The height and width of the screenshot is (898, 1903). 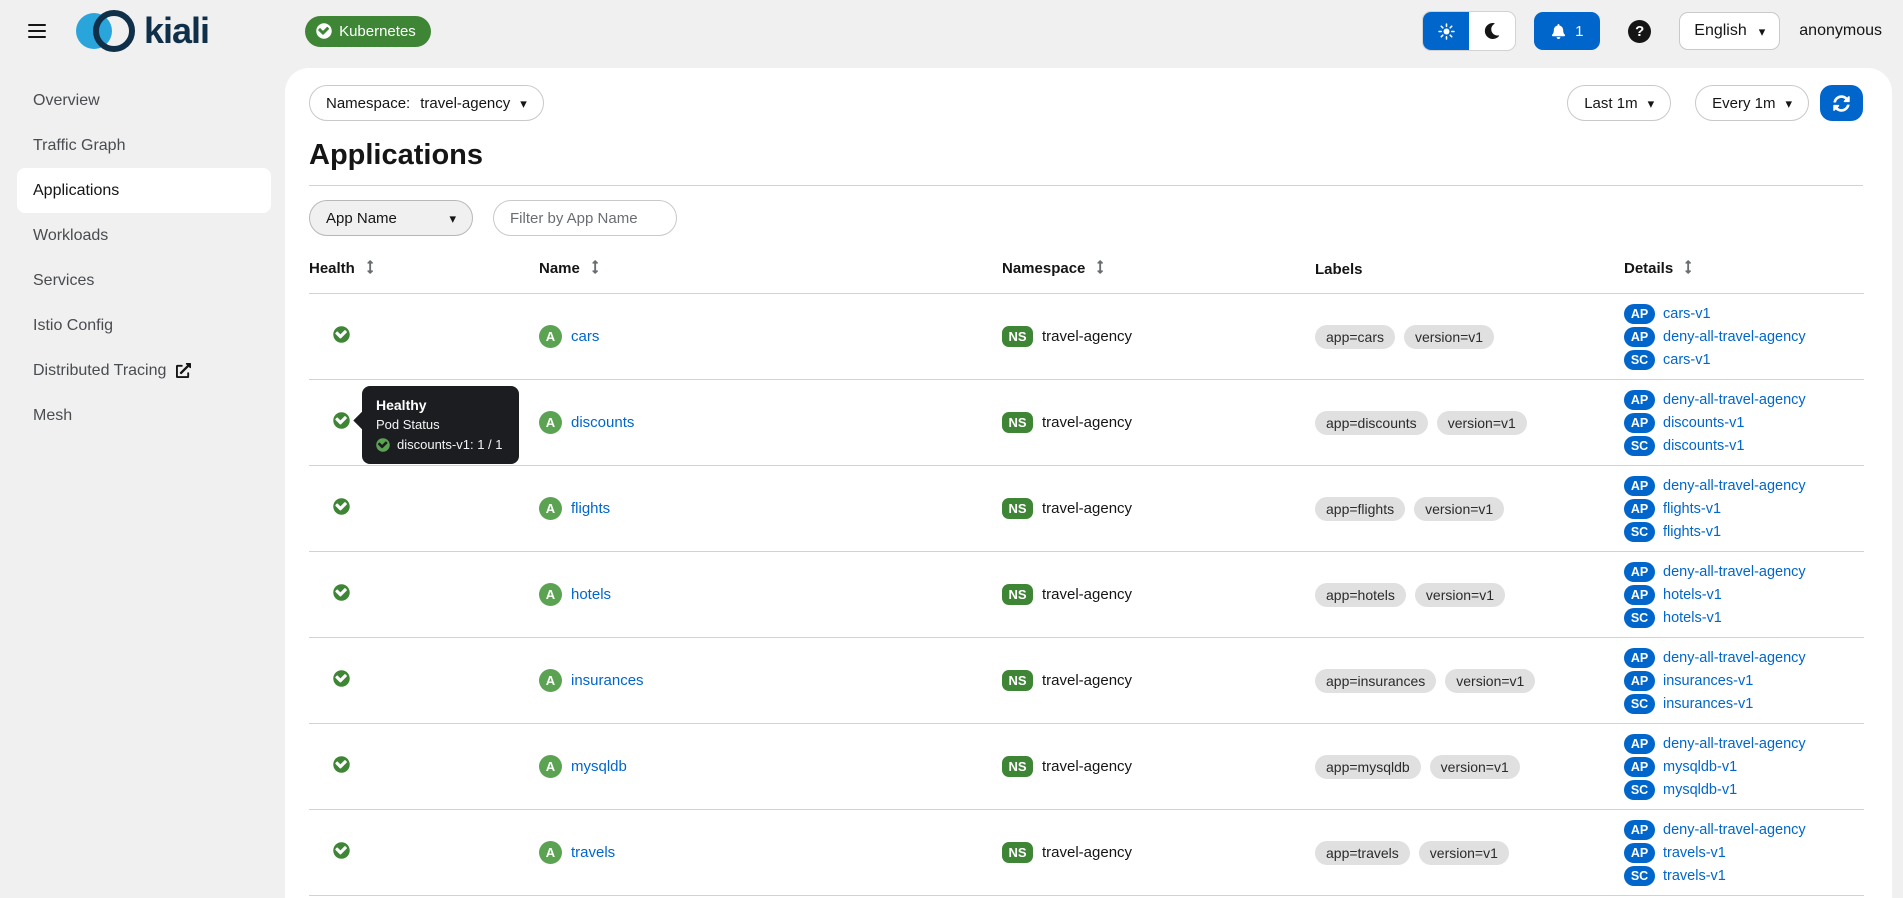 I want to click on page-title: Applications, so click(x=396, y=155).